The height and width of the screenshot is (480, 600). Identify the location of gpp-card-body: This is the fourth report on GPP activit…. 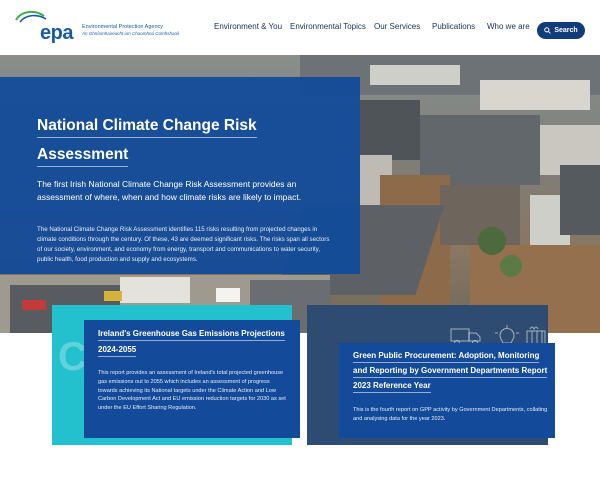
(450, 414).